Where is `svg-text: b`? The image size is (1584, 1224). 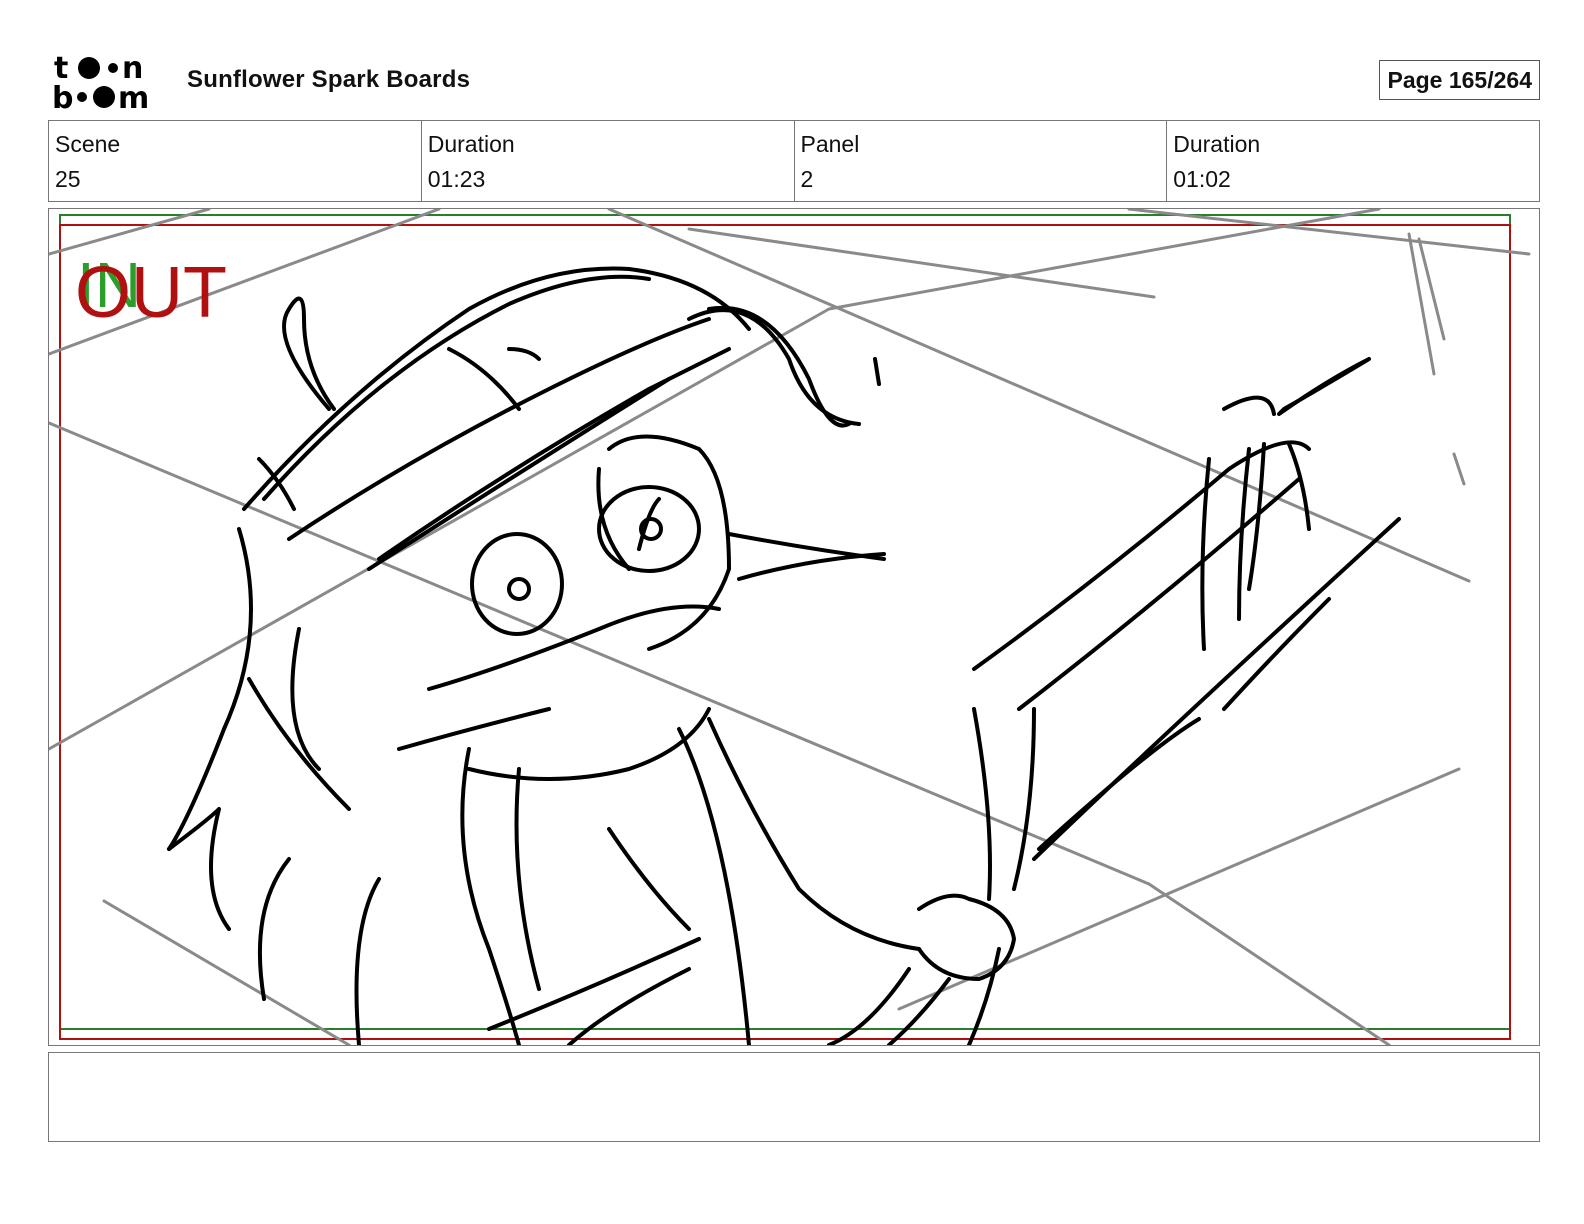 svg-text: b is located at coordinates (62, 96).